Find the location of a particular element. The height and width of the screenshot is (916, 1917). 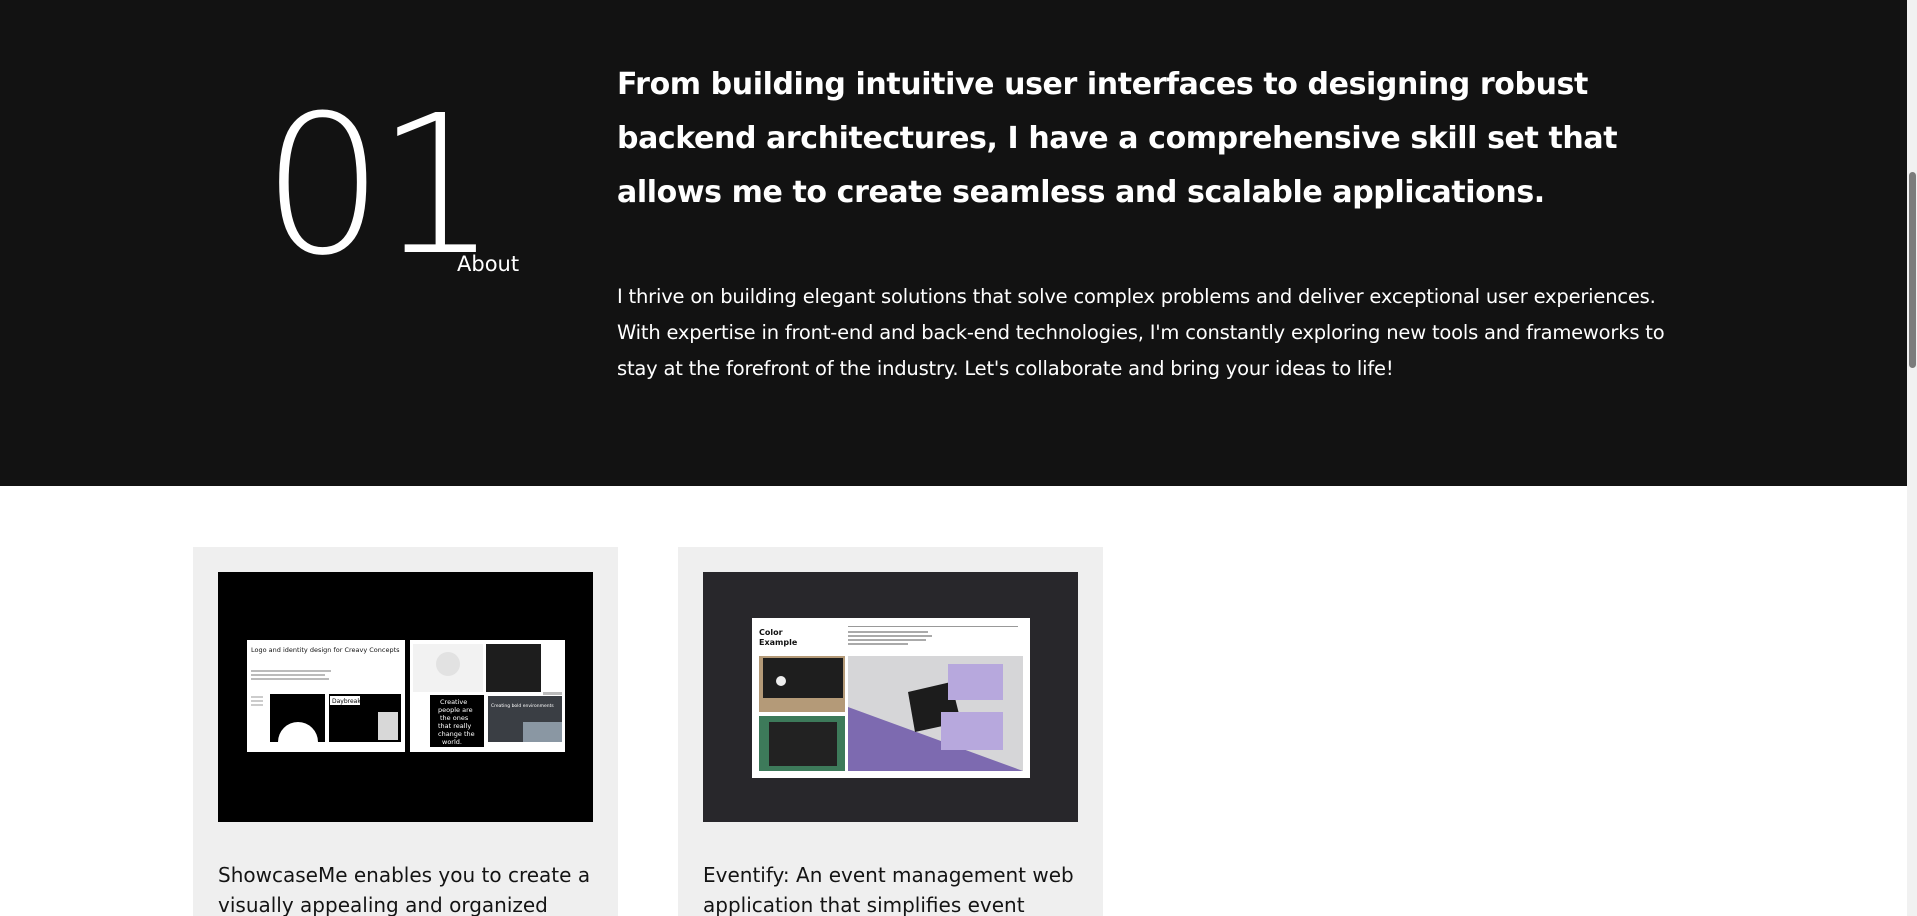

thumbnail-heading-line-2: Example is located at coordinates (778, 642).